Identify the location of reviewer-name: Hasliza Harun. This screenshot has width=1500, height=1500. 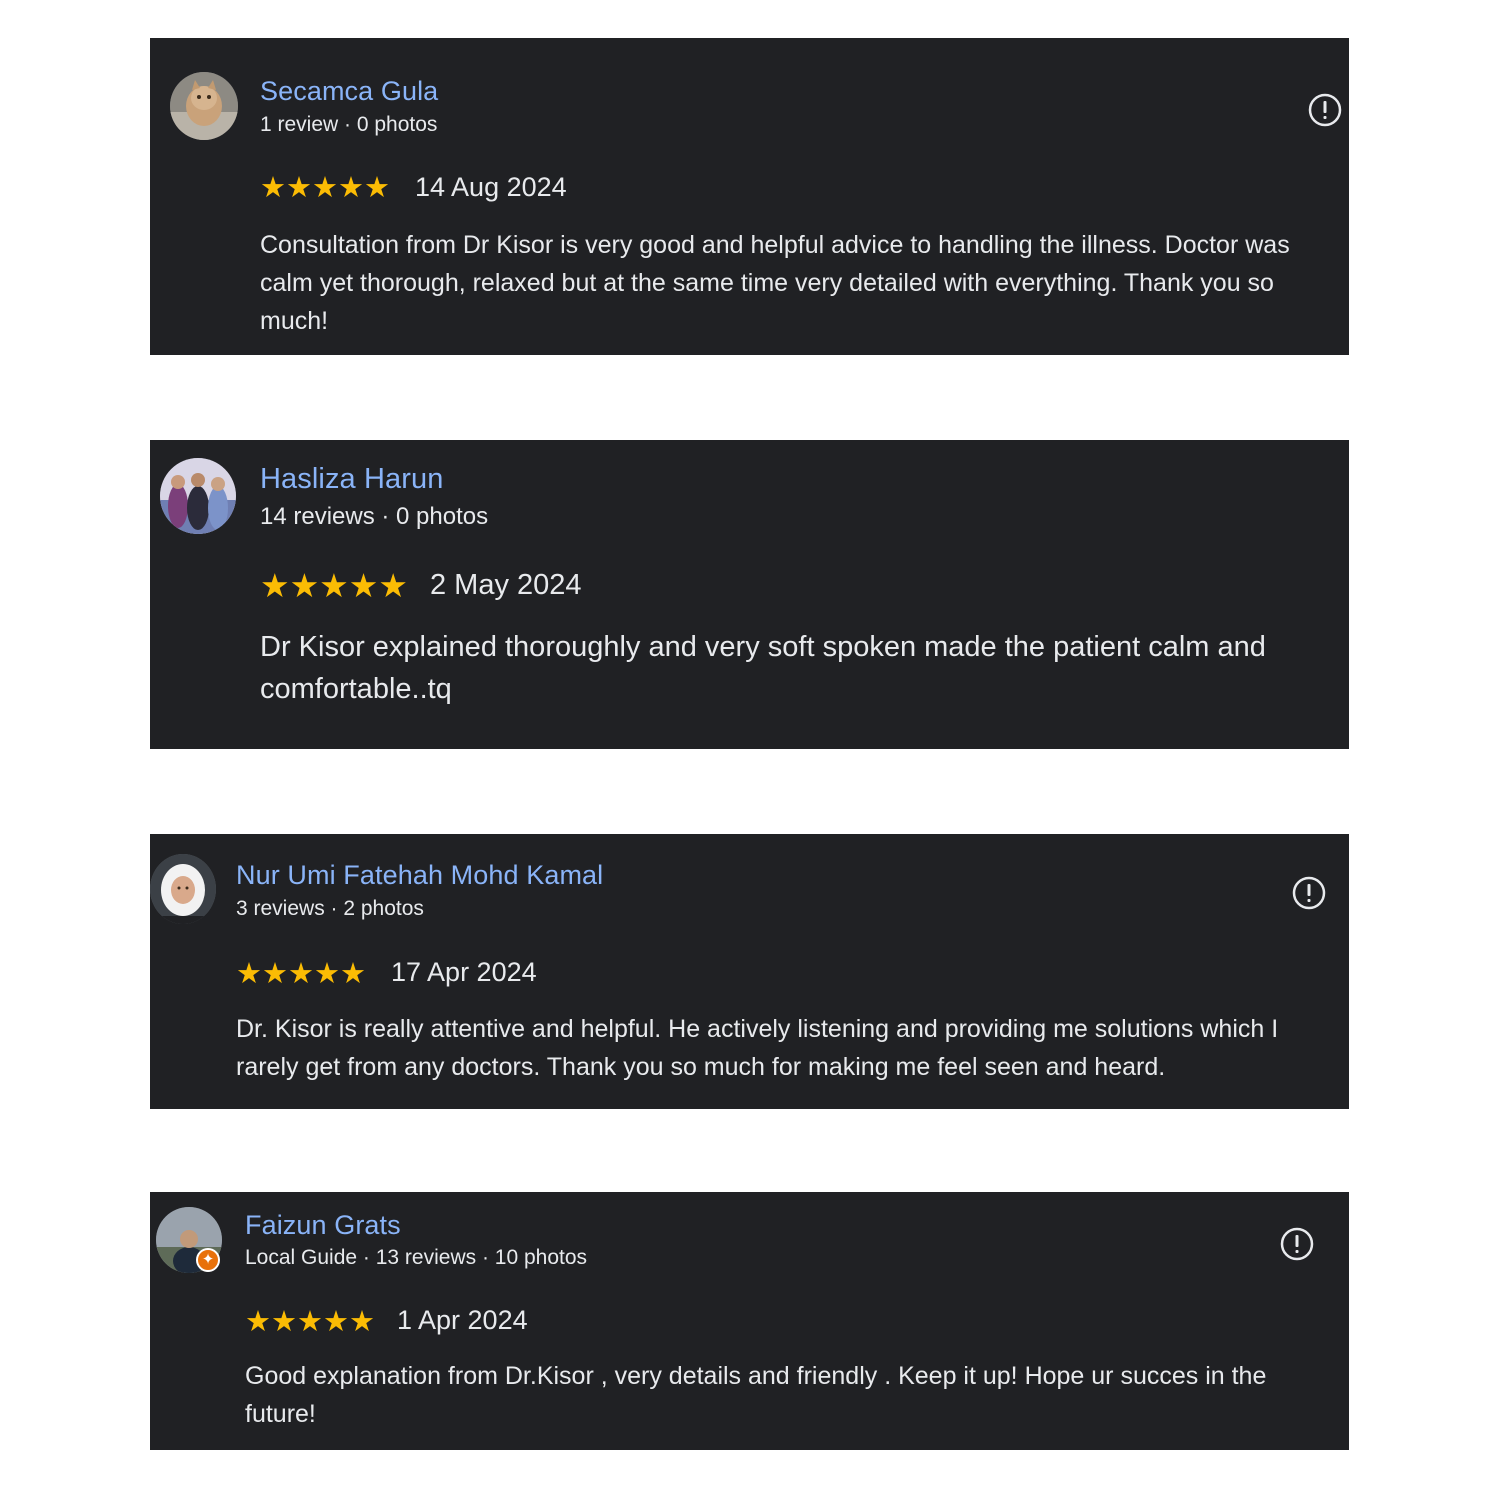
(351, 479).